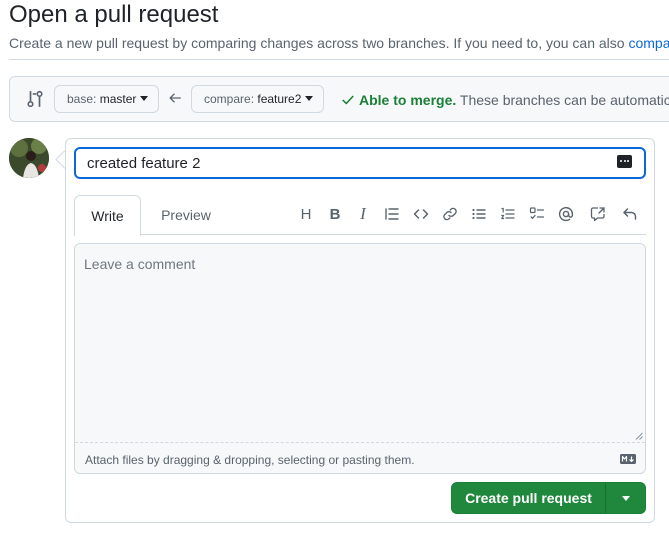 The image size is (669, 540). I want to click on arrow-left-icon, so click(175, 98).